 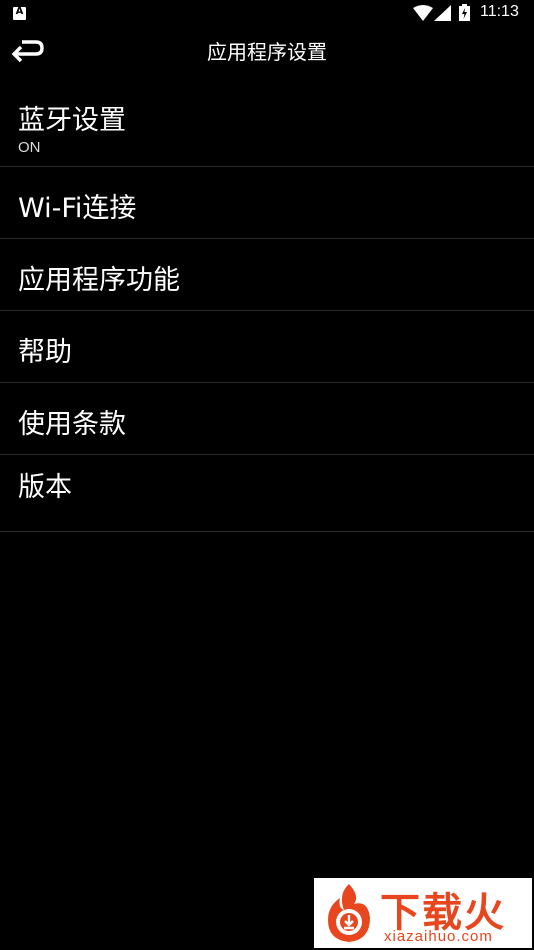 I want to click on settings-item-label: 帮助, so click(x=45, y=352).